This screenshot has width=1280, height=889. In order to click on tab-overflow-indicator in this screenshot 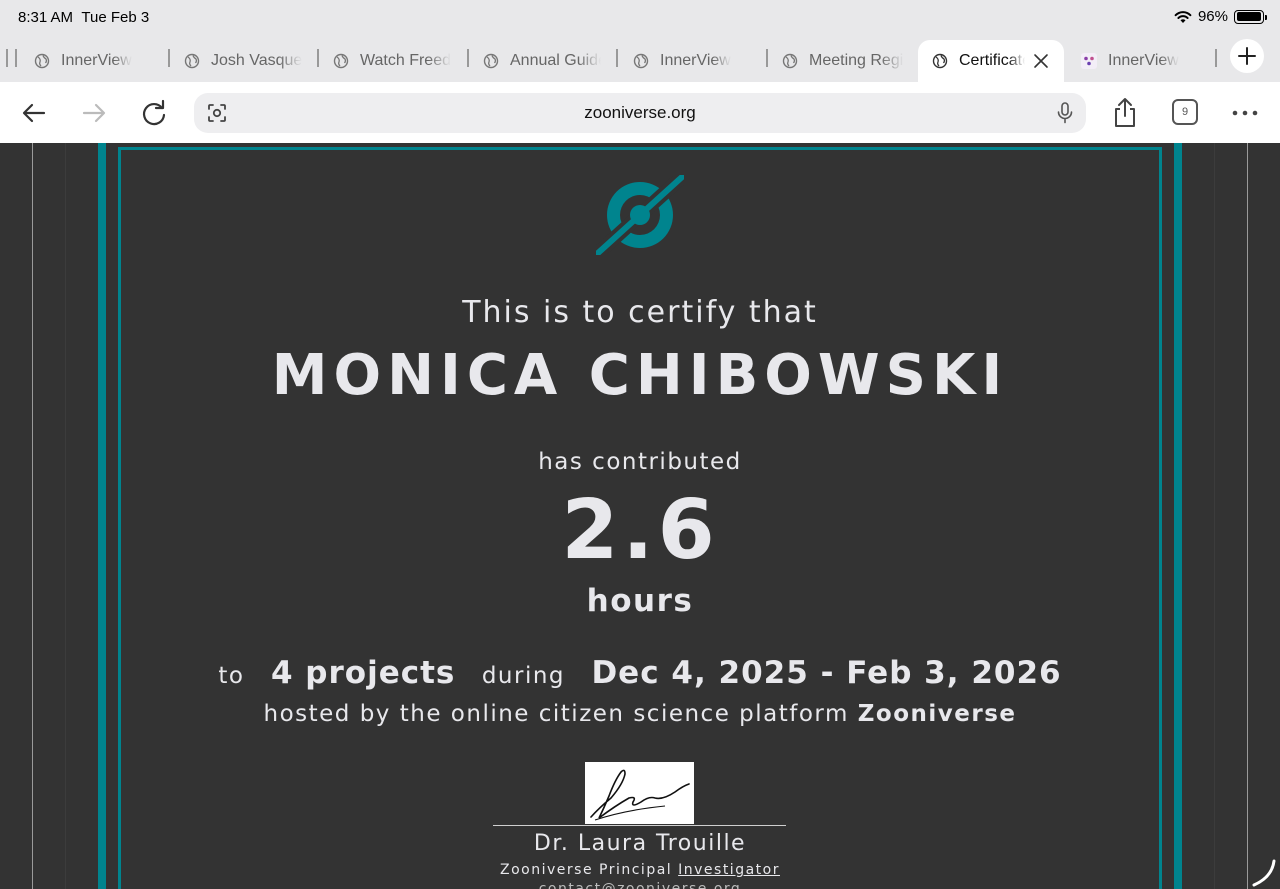, I will do `click(13, 58)`.